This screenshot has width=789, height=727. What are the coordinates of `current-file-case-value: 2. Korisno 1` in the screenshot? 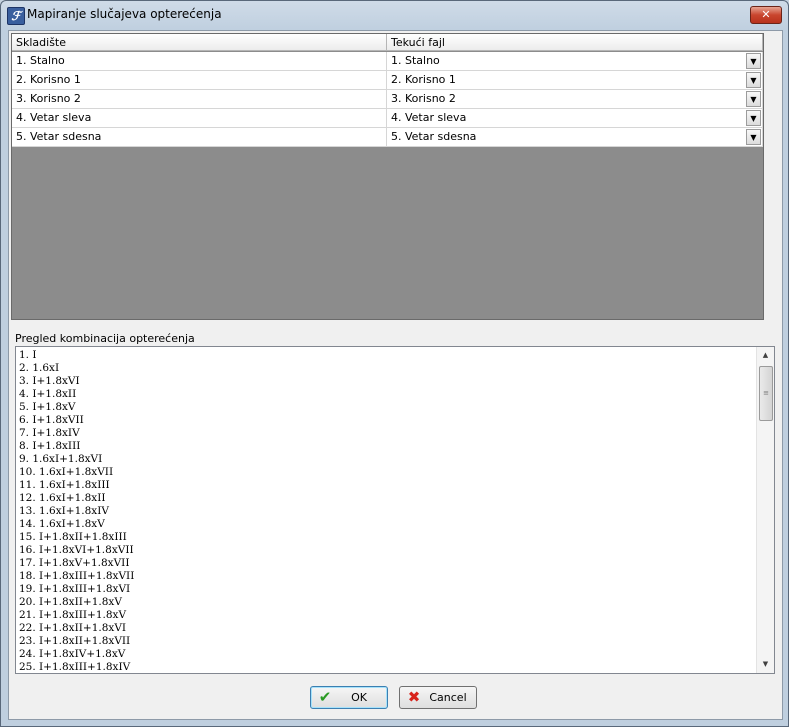 It's located at (423, 79).